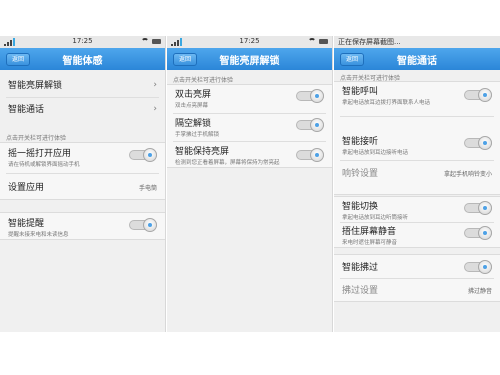 Image resolution: width=500 pixels, height=375 pixels. What do you see at coordinates (467, 174) in the screenshot?
I see `setting-value: 拿起手机响铃变小` at bounding box center [467, 174].